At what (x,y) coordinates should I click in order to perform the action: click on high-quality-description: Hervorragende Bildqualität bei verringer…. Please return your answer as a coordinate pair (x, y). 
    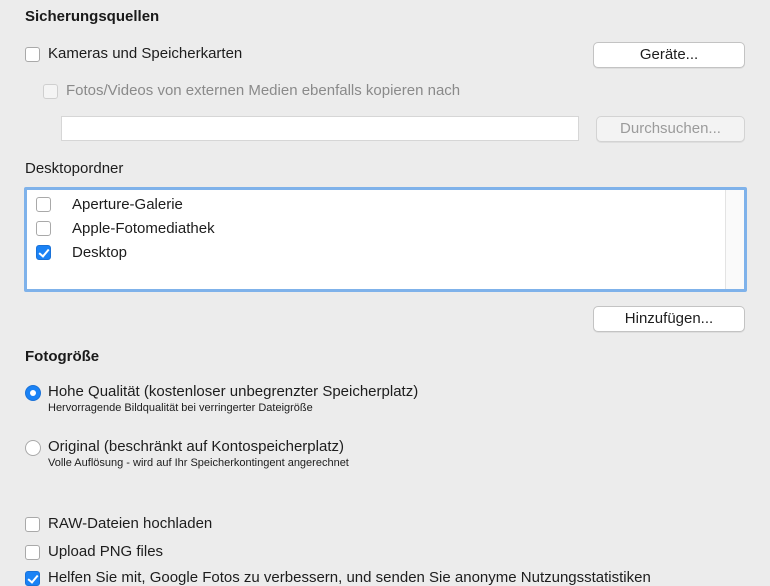
    Looking at the image, I should click on (180, 408).